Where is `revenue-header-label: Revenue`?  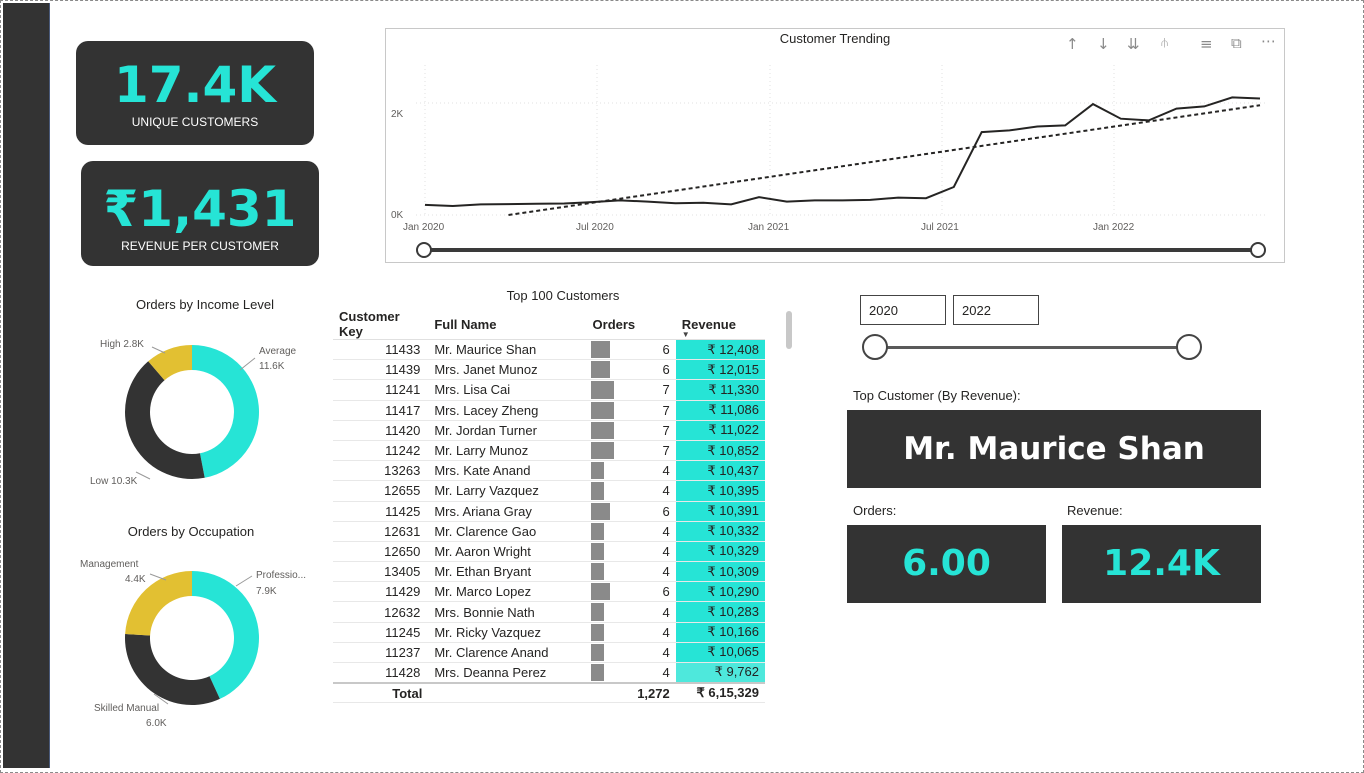 revenue-header-label: Revenue is located at coordinates (708, 324).